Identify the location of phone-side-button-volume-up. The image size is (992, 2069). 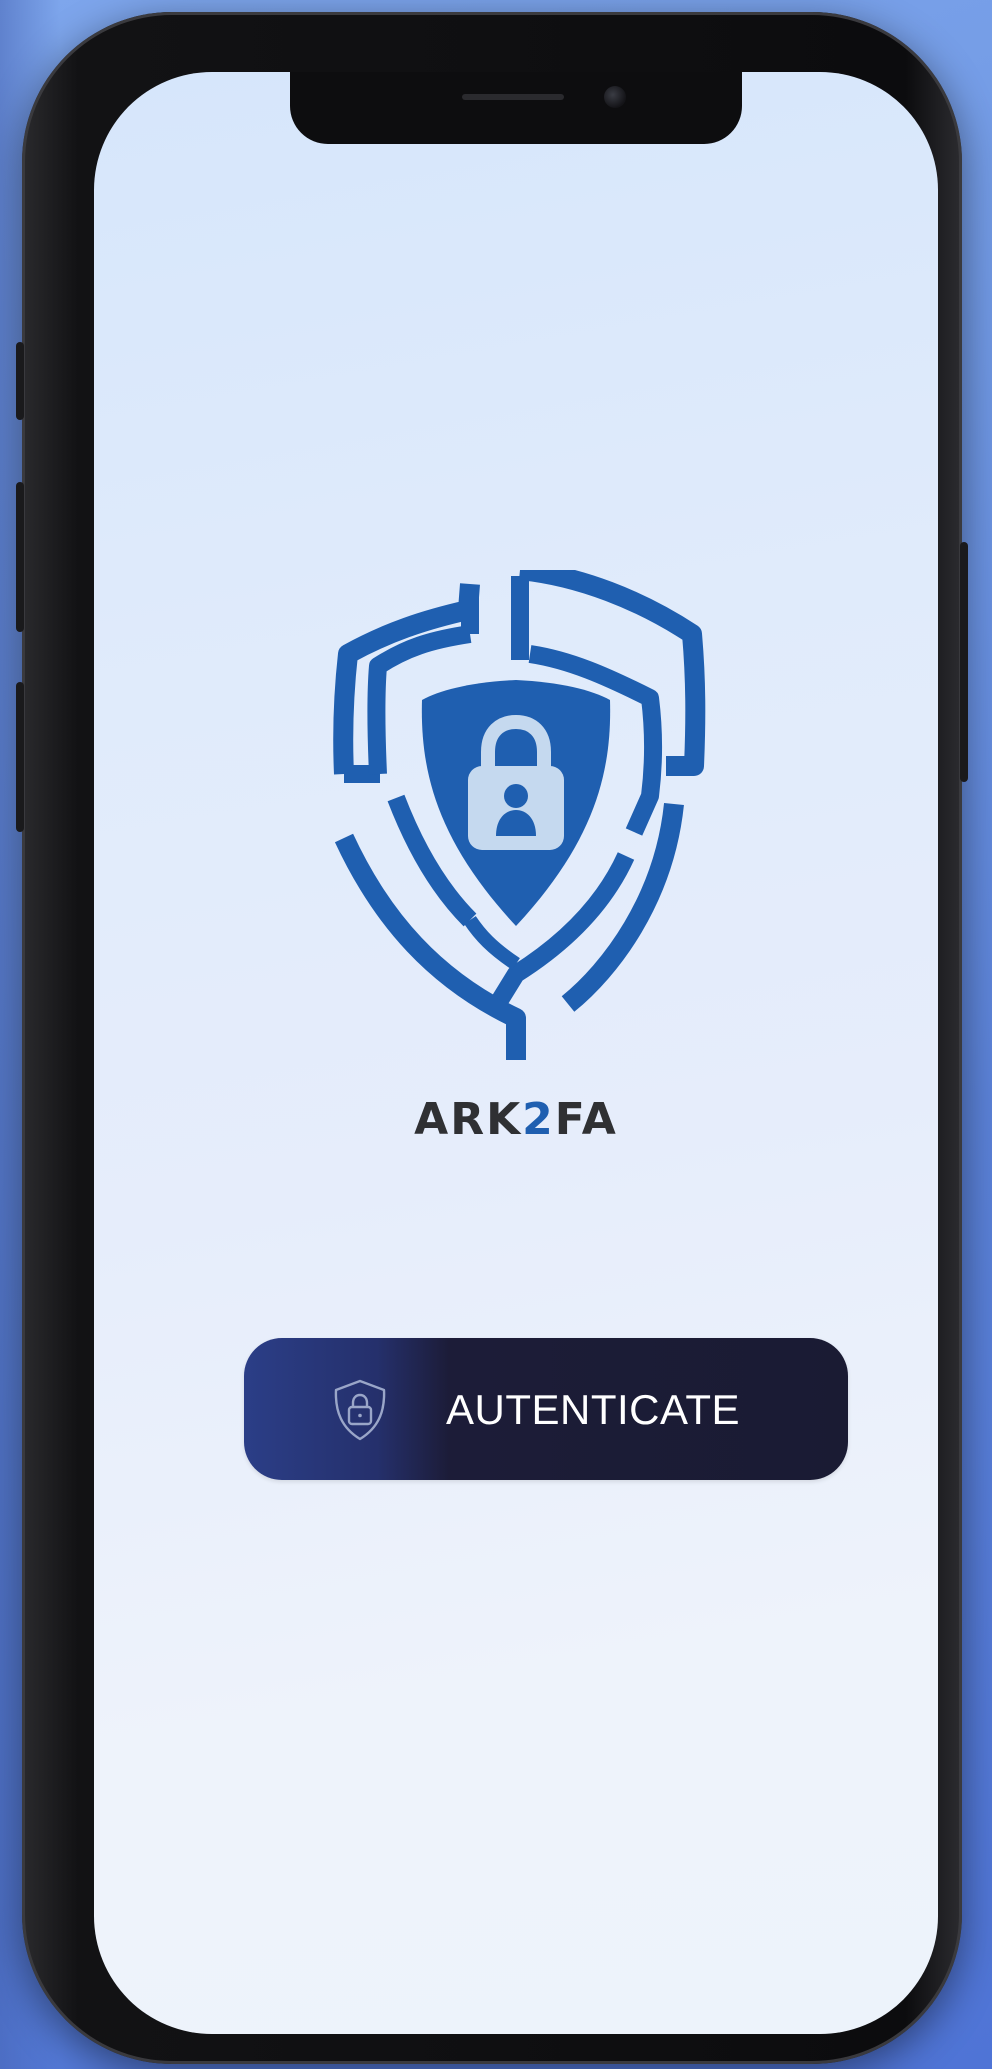
(20, 557).